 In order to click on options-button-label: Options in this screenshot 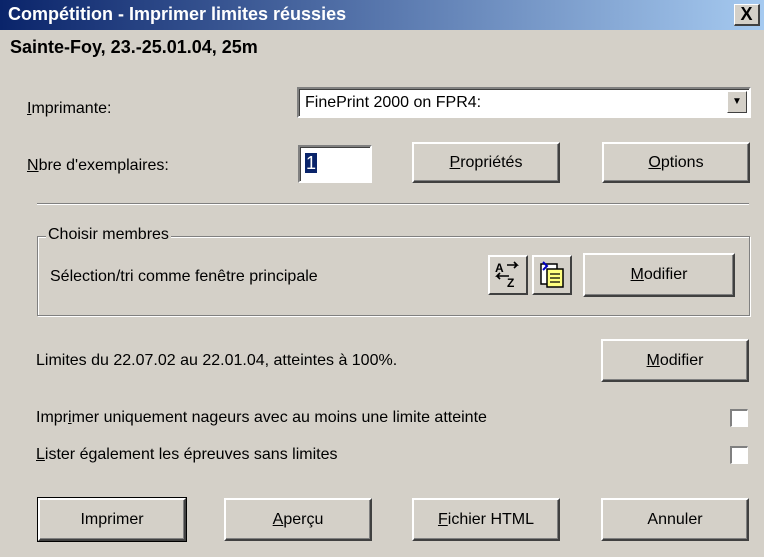, I will do `click(676, 162)`.